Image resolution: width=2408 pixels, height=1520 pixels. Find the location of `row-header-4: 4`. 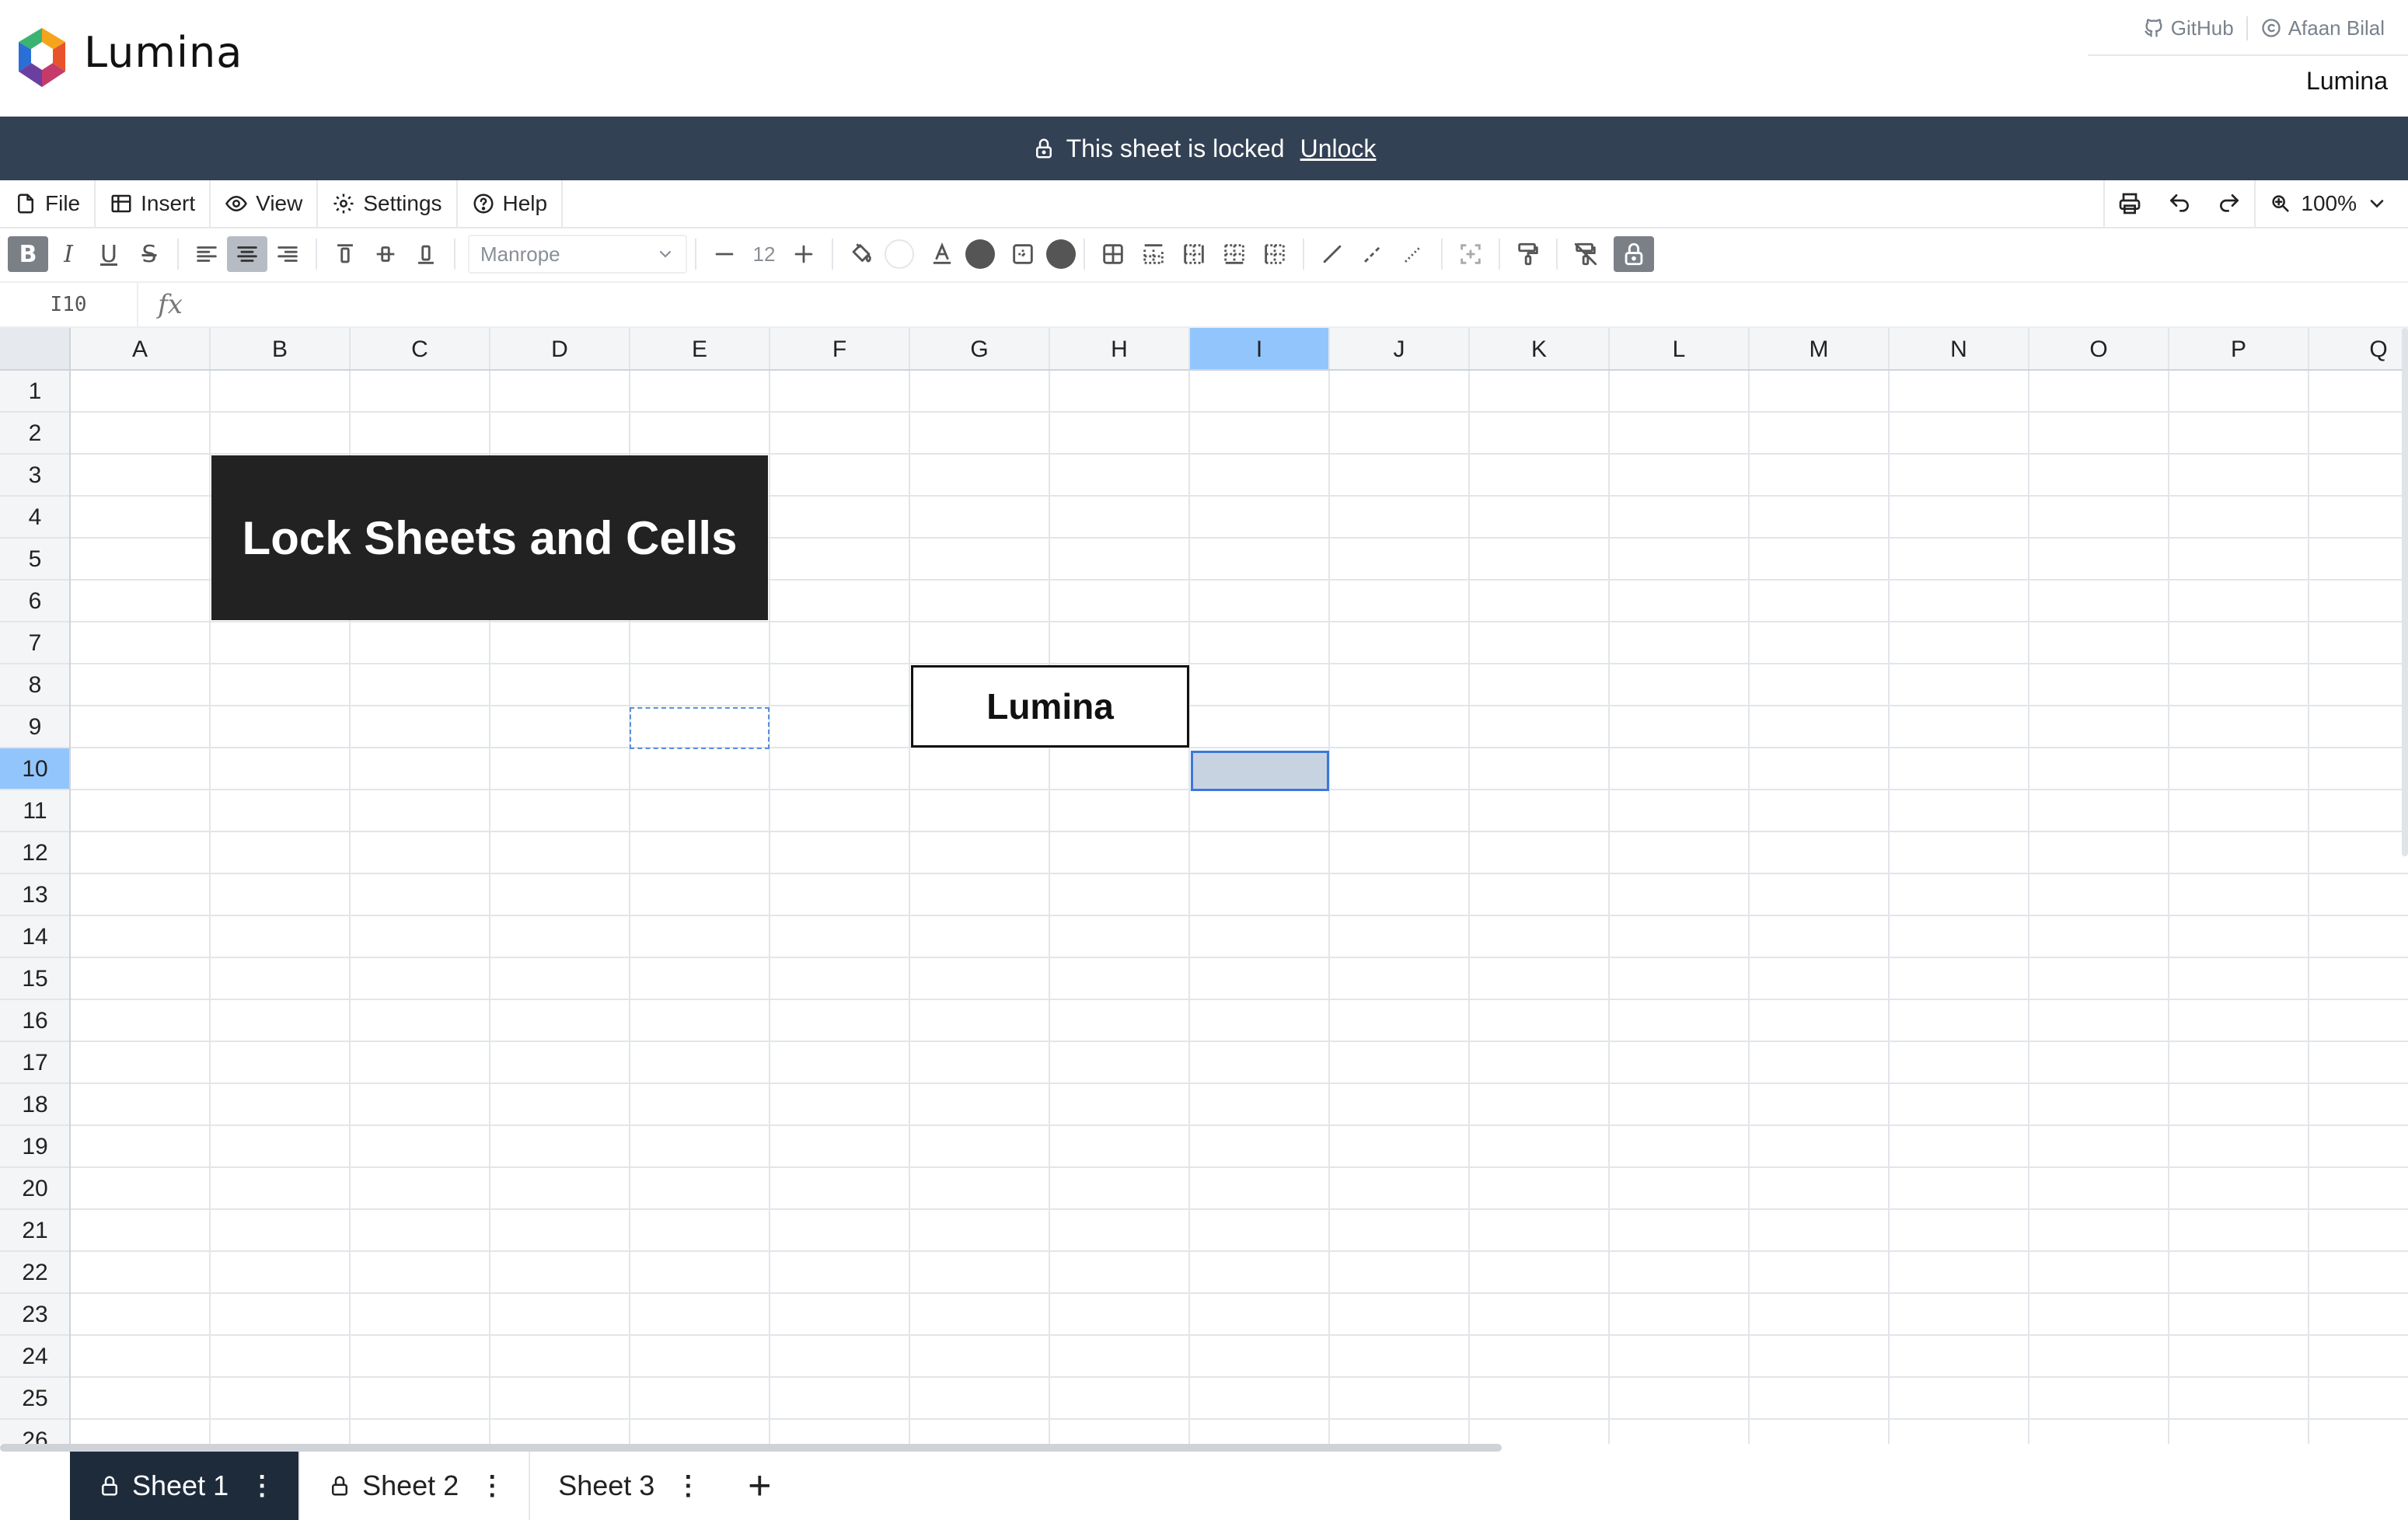

row-header-4: 4 is located at coordinates (35, 517).